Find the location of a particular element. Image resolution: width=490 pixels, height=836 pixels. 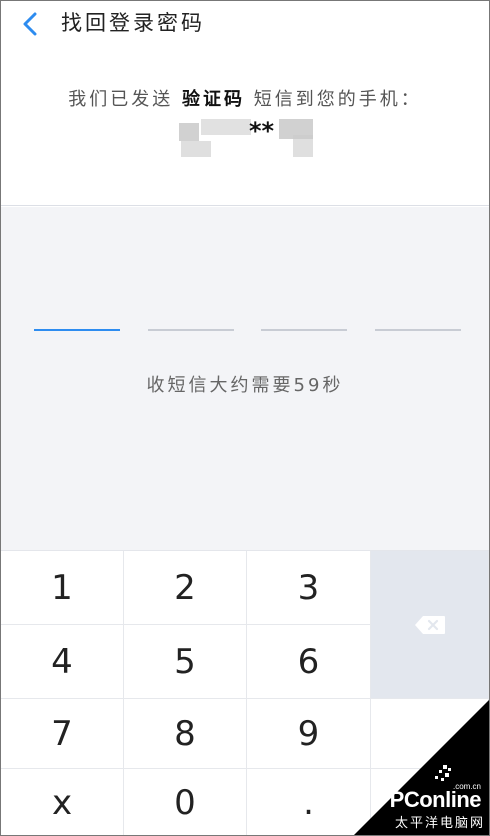

chevron-left-icon is located at coordinates (30, 24).